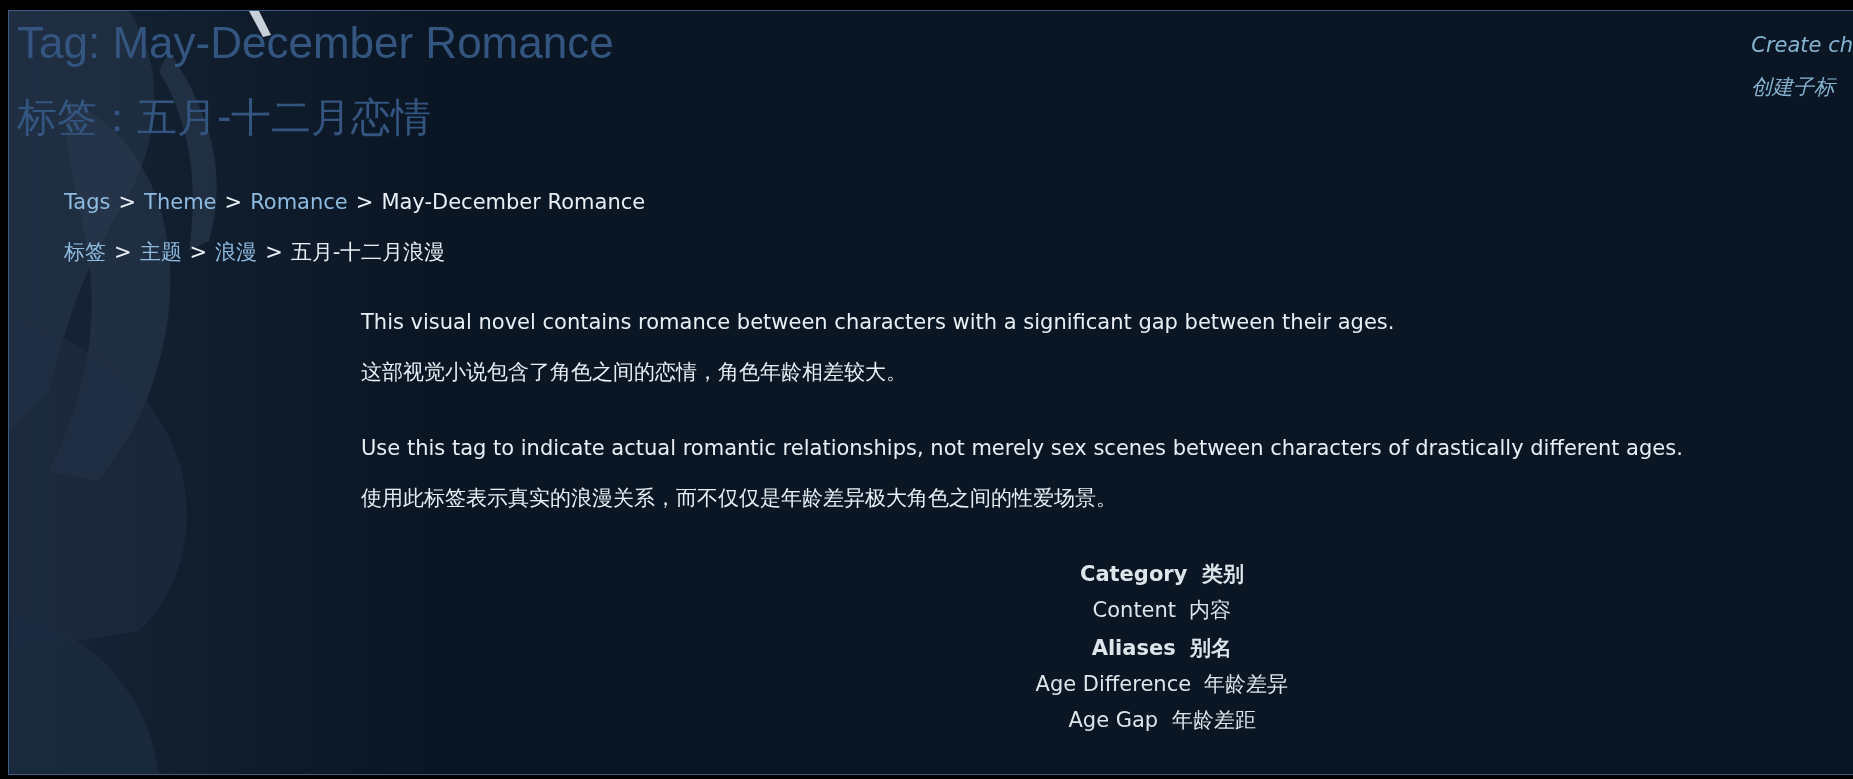 This screenshot has width=1853, height=779. What do you see at coordinates (513, 202) in the screenshot?
I see `breadcrumb-current: May-December Romance` at bounding box center [513, 202].